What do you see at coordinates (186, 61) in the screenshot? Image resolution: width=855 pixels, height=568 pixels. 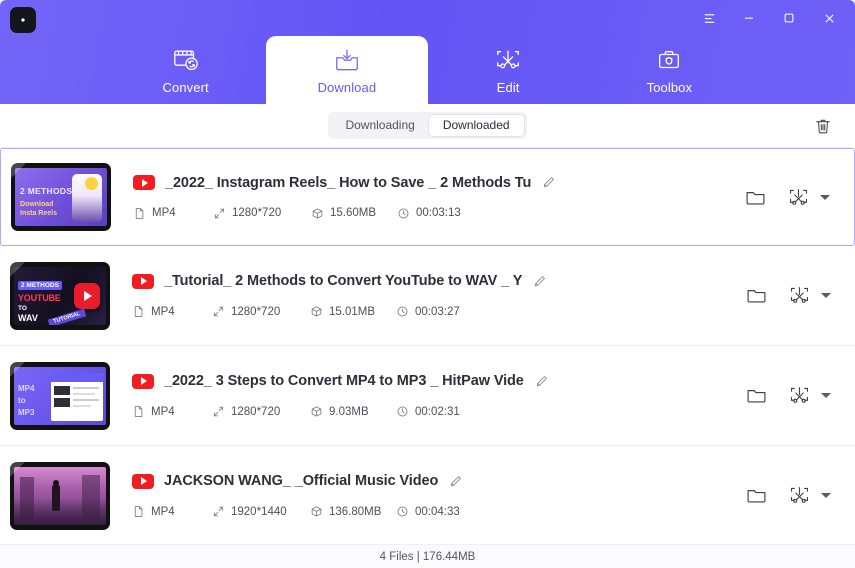 I see `convert-icon` at bounding box center [186, 61].